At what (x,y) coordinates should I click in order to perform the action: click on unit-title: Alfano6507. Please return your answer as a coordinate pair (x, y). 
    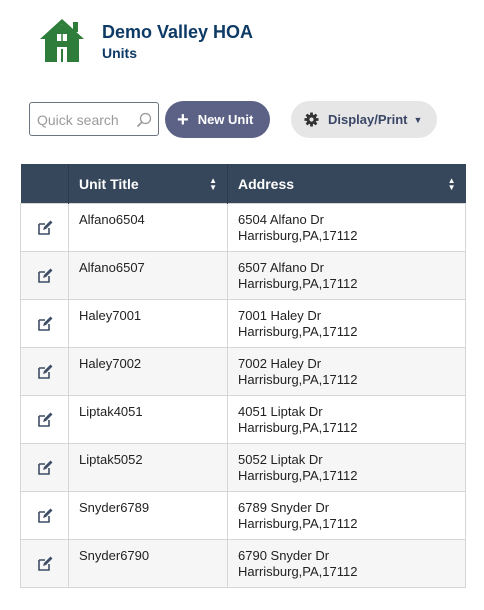
    Looking at the image, I should click on (112, 267).